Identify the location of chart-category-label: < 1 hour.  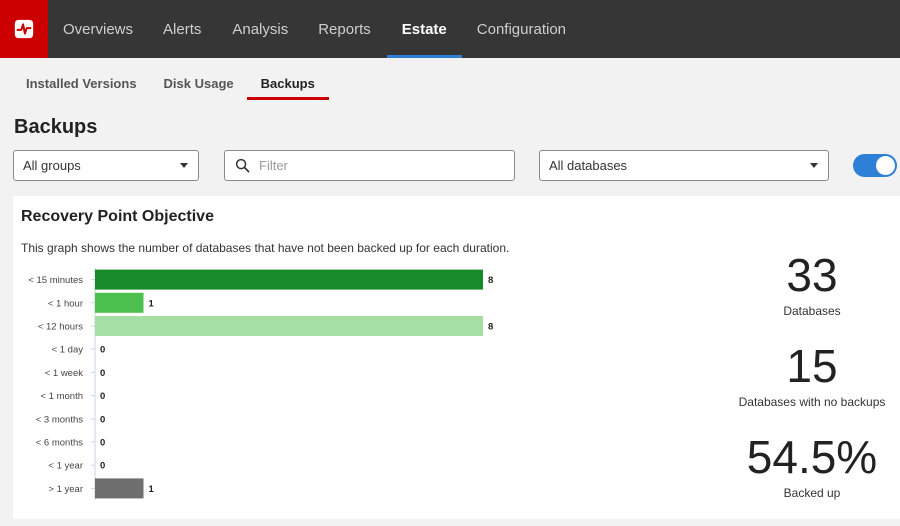
(65, 303).